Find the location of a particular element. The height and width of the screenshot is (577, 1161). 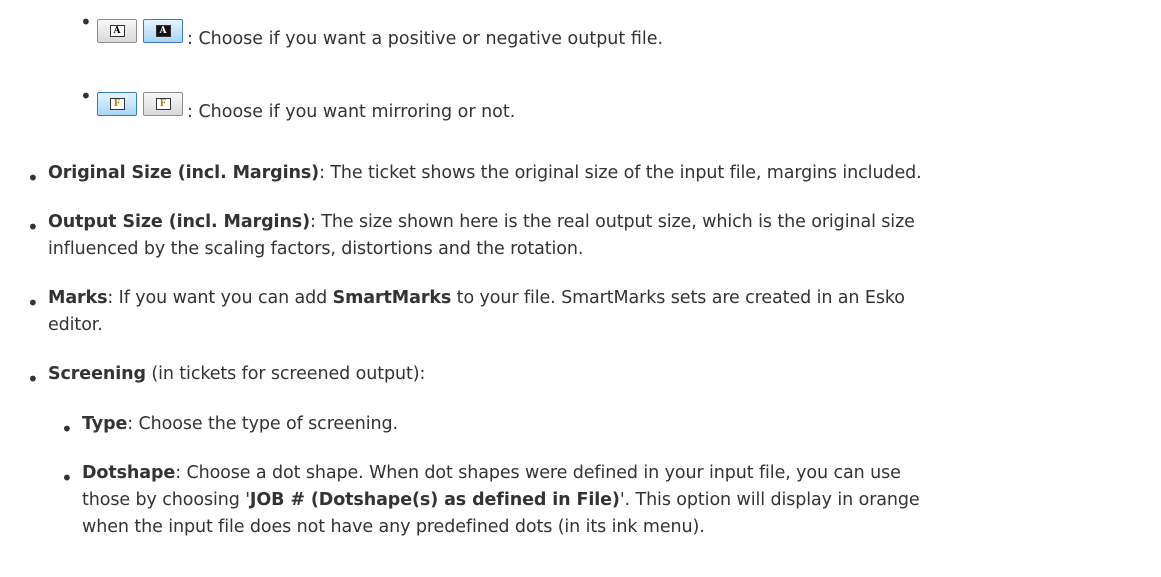

positive-output-button: A is located at coordinates (117, 31).